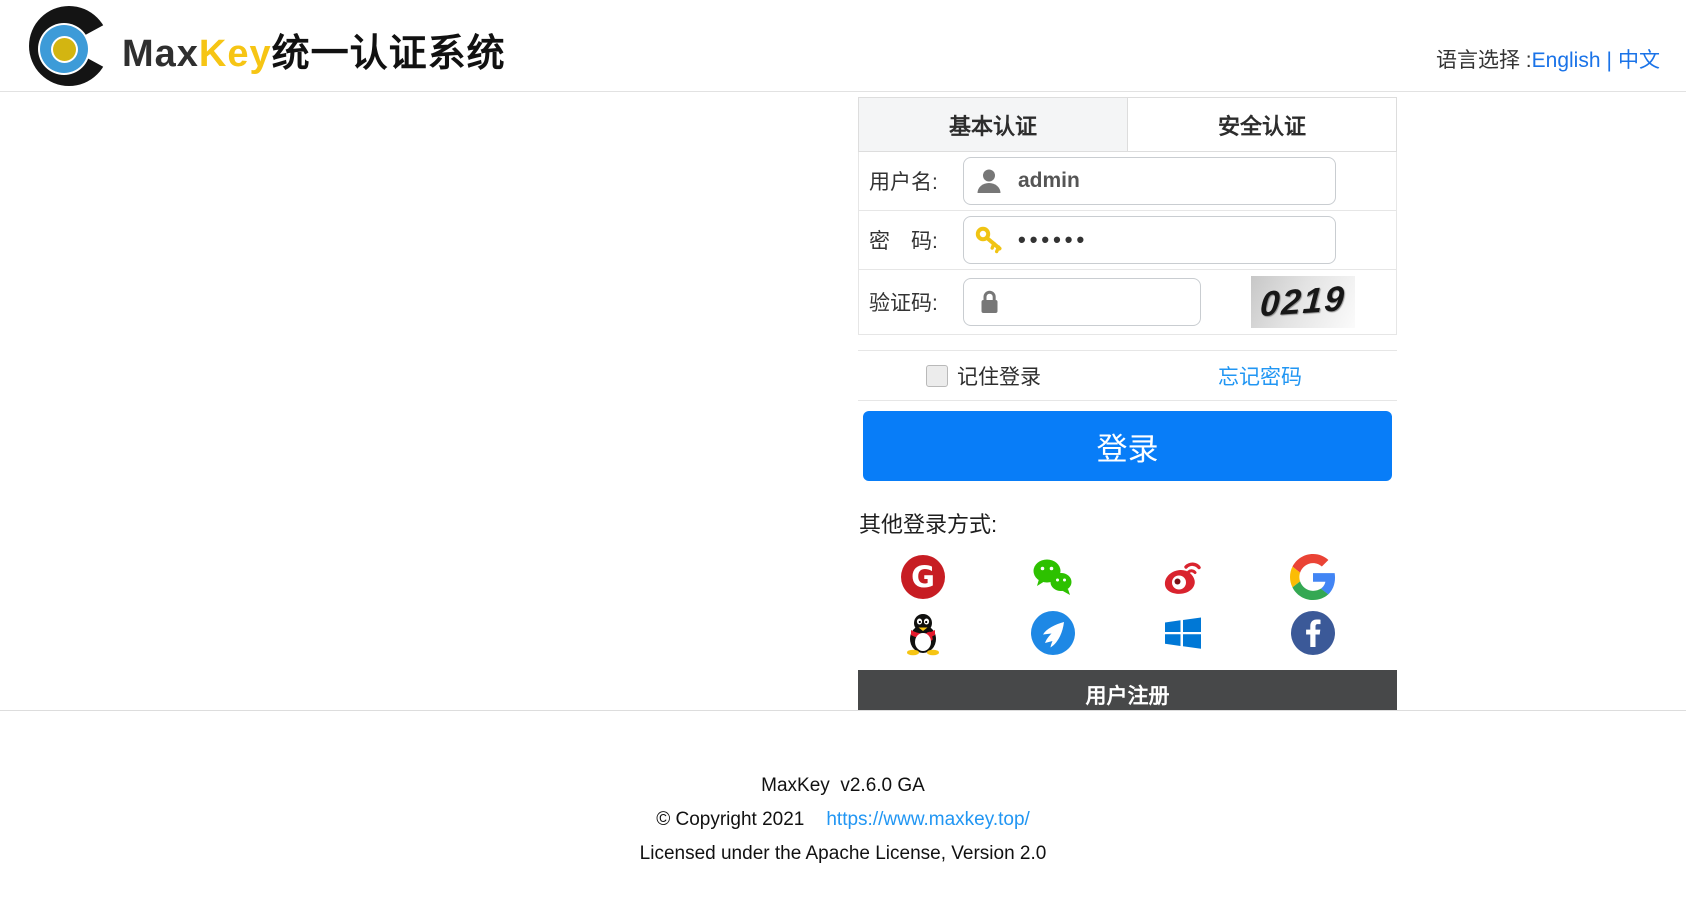 The width and height of the screenshot is (1686, 900). What do you see at coordinates (1127, 375) in the screenshot?
I see `remember-row: 记住登录 忘记密码` at bounding box center [1127, 375].